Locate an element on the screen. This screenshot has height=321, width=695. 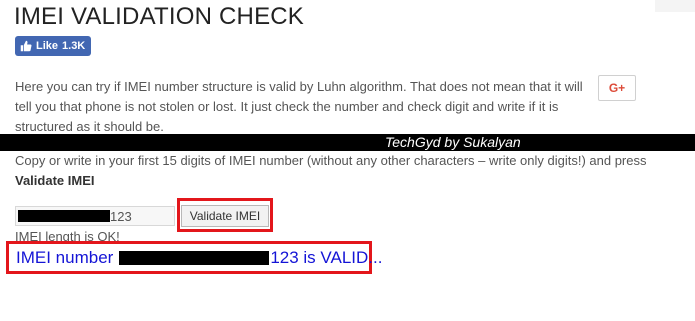
page-title: IMEI VALIDATION CHECK is located at coordinates (159, 16).